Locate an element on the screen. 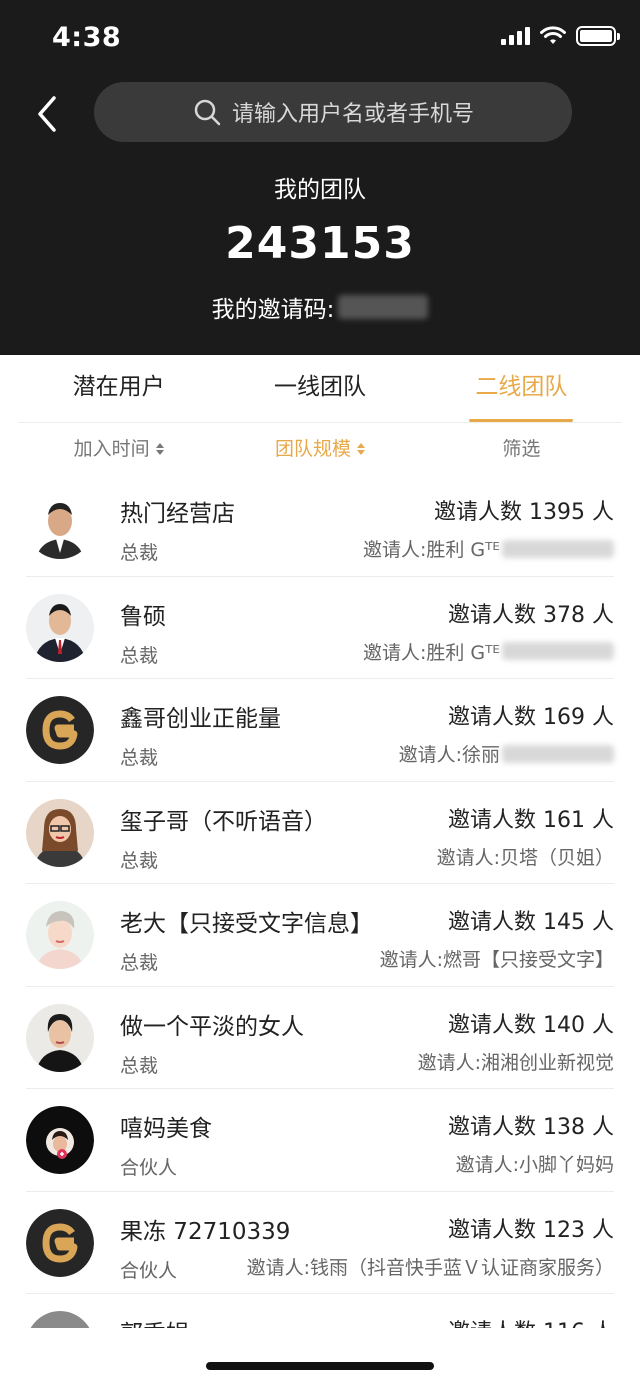 Image resolution: width=640 pixels, height=1386 pixels. sort-team-size-label: 团队规模 is located at coordinates (312, 449).